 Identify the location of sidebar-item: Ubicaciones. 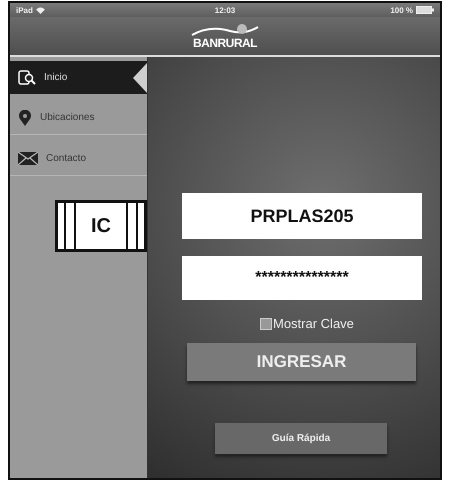
(78, 118).